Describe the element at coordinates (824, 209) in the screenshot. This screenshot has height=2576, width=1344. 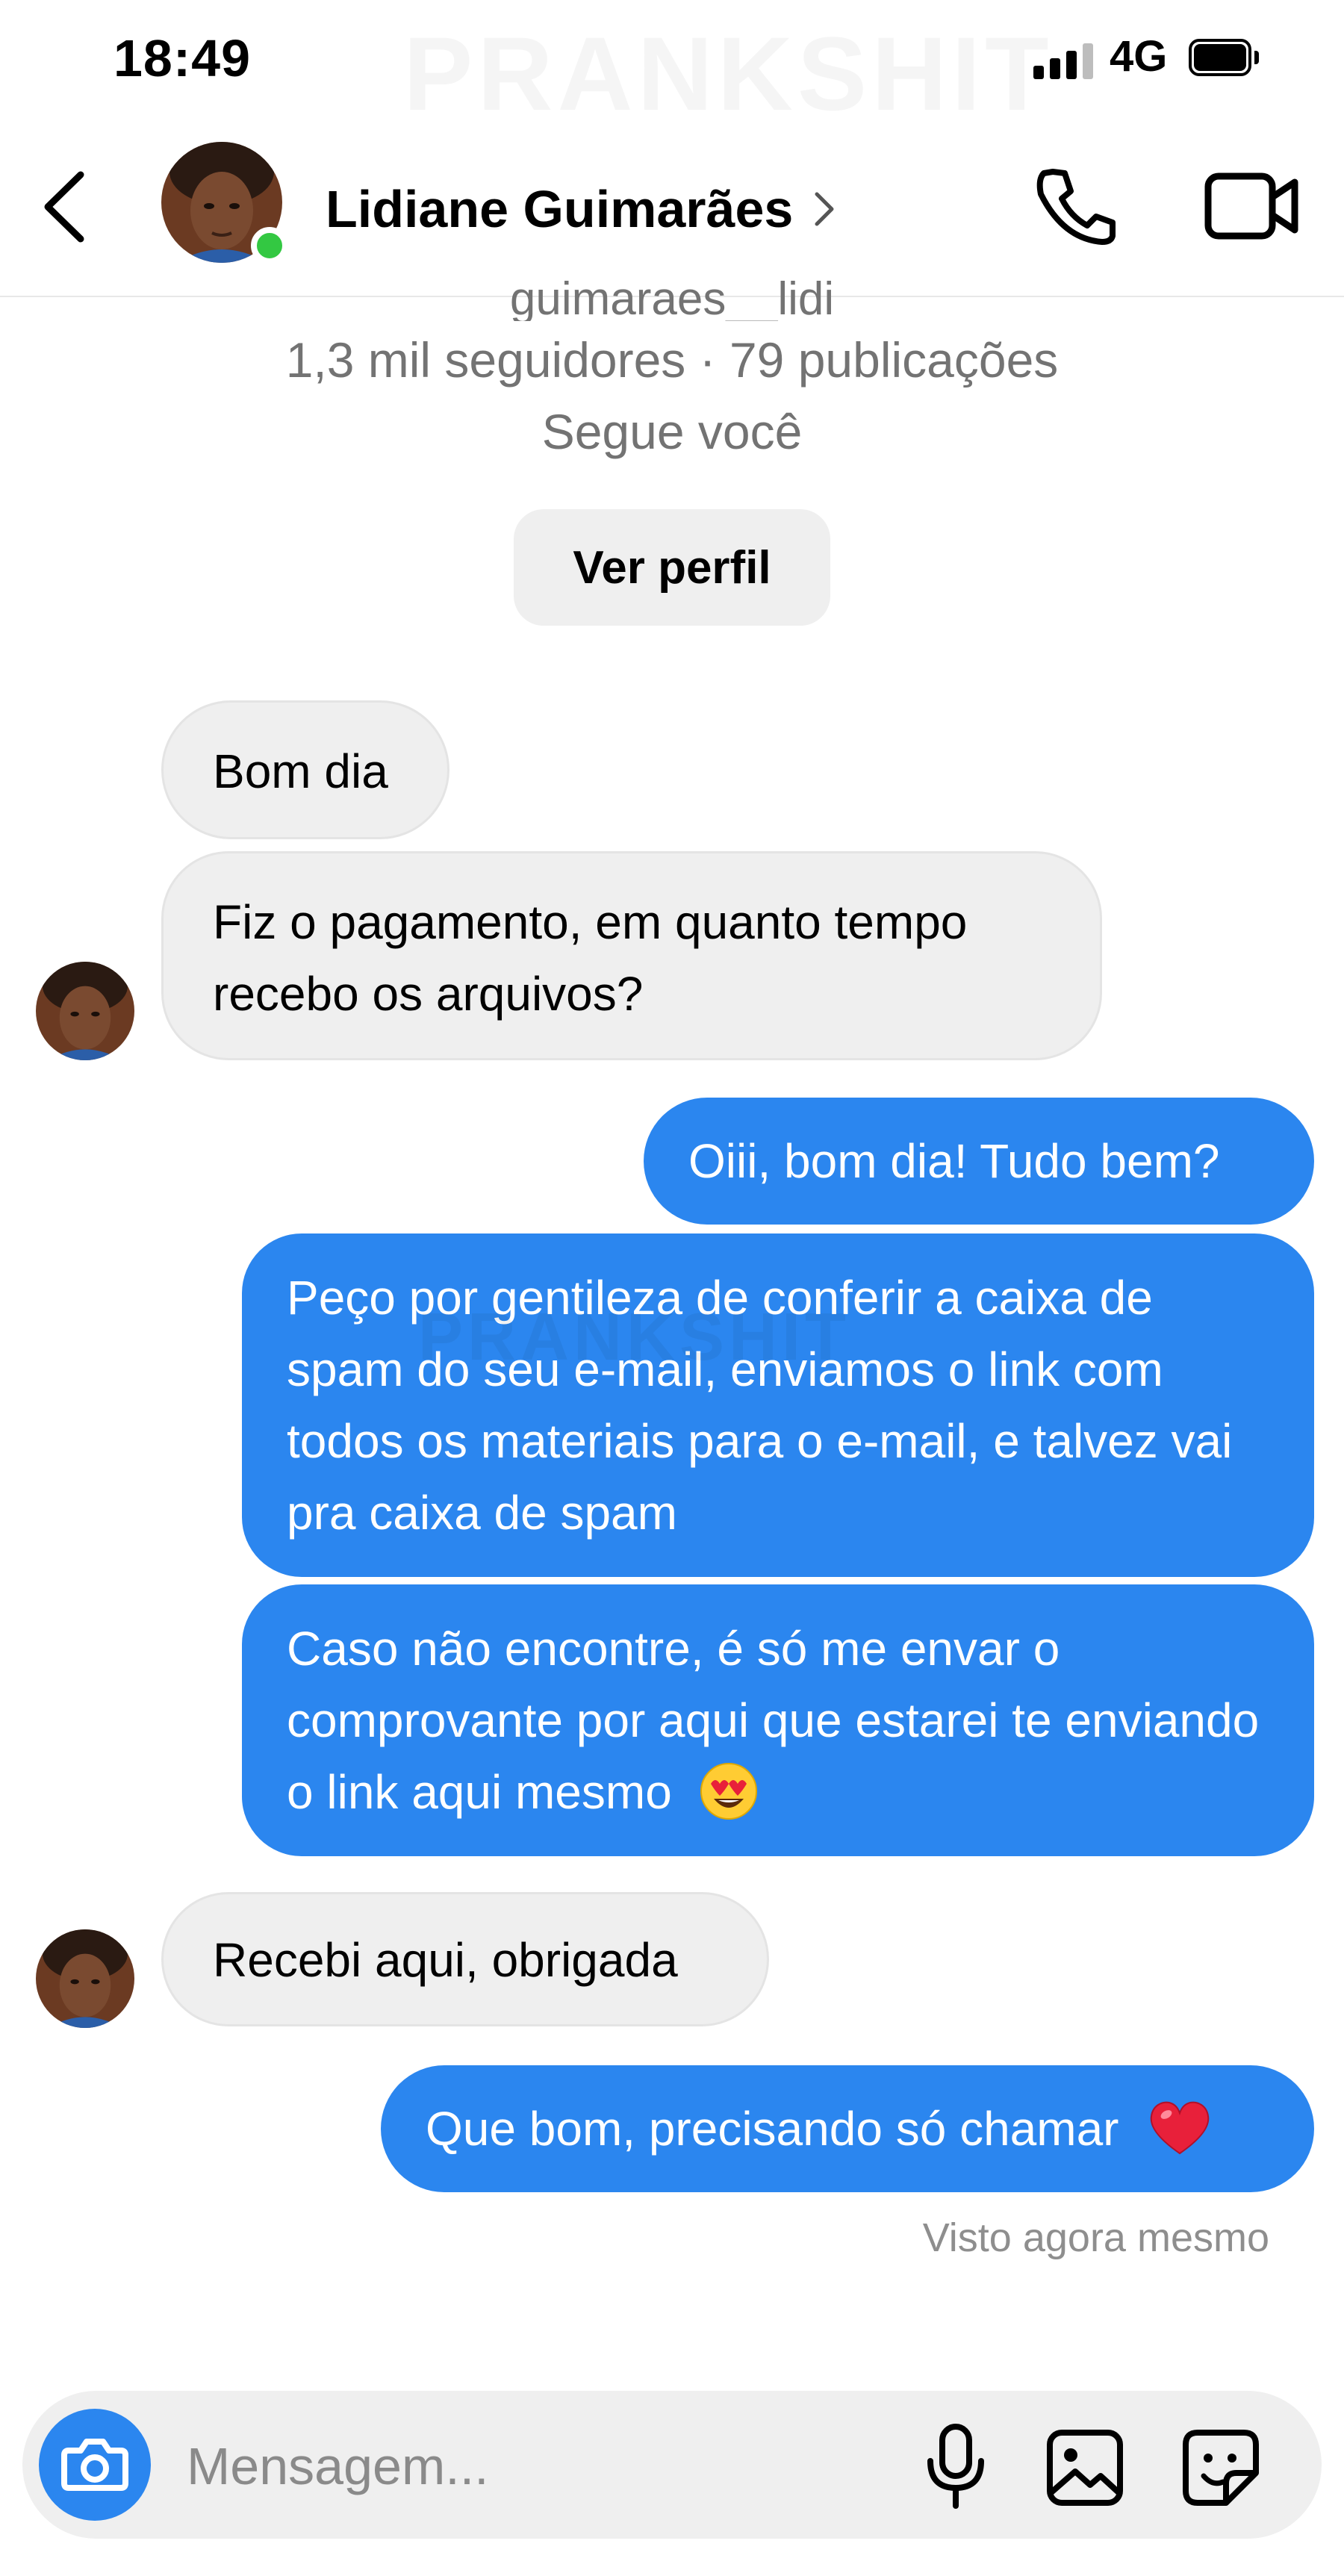
I see `chevron-right-icon` at that location.